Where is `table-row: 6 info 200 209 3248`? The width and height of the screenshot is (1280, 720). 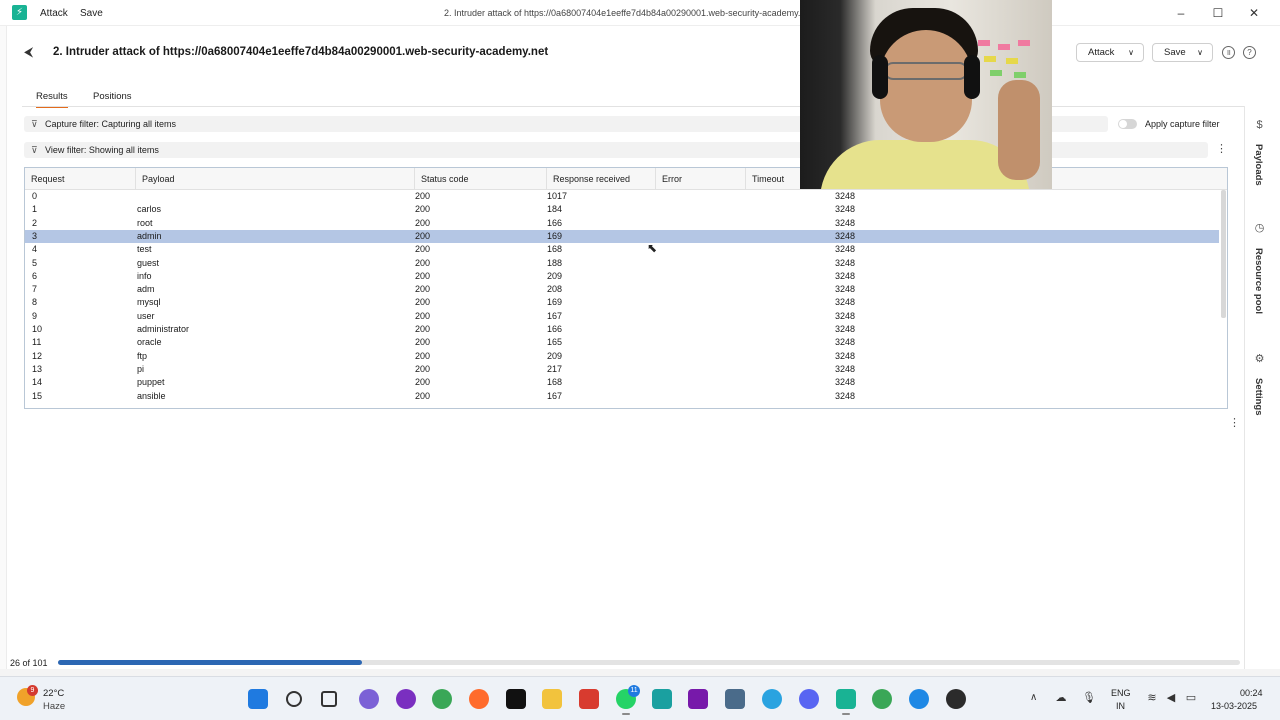 table-row: 6 info 200 209 3248 is located at coordinates (622, 276).